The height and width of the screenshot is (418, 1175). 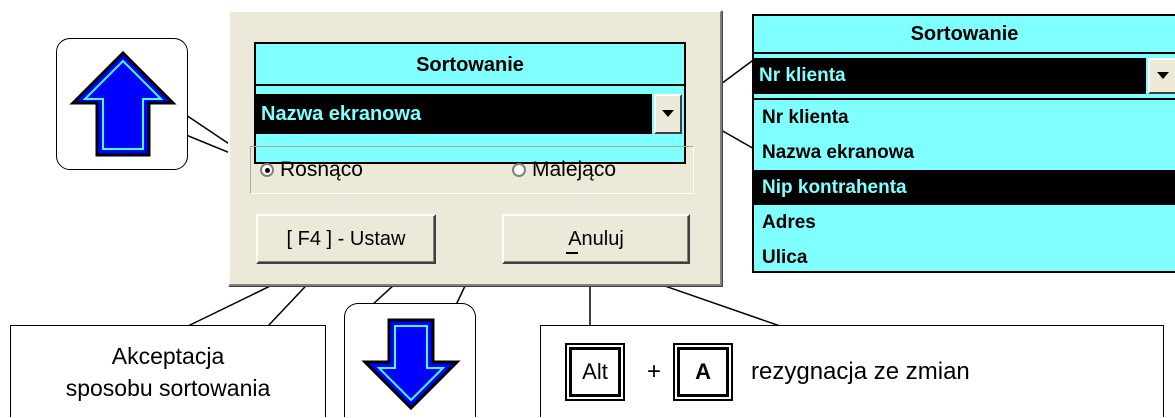 I want to click on dropdown-combo-button, so click(x=1161, y=76).